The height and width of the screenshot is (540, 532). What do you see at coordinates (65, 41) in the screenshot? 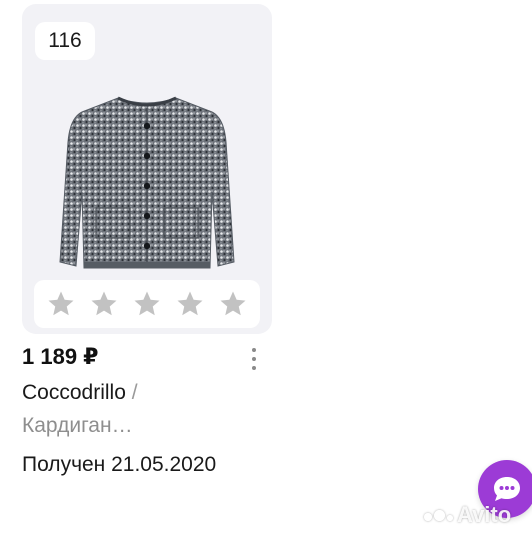
I see `size-badge: 116` at bounding box center [65, 41].